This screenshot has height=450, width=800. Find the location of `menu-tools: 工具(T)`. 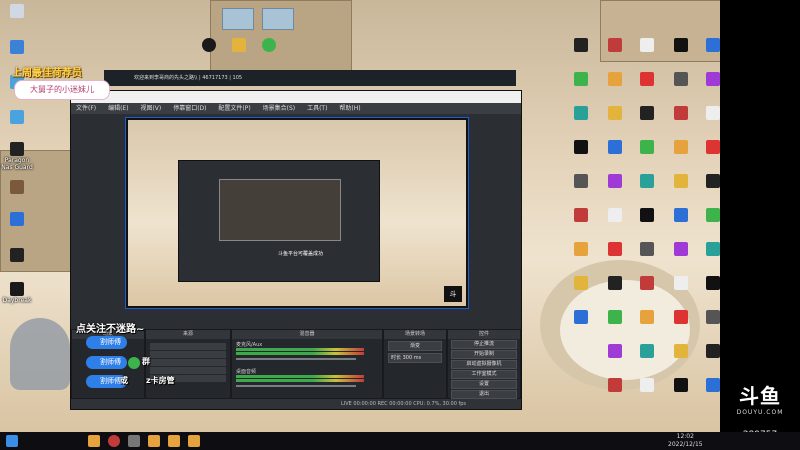

menu-tools: 工具(T) is located at coordinates (317, 108).